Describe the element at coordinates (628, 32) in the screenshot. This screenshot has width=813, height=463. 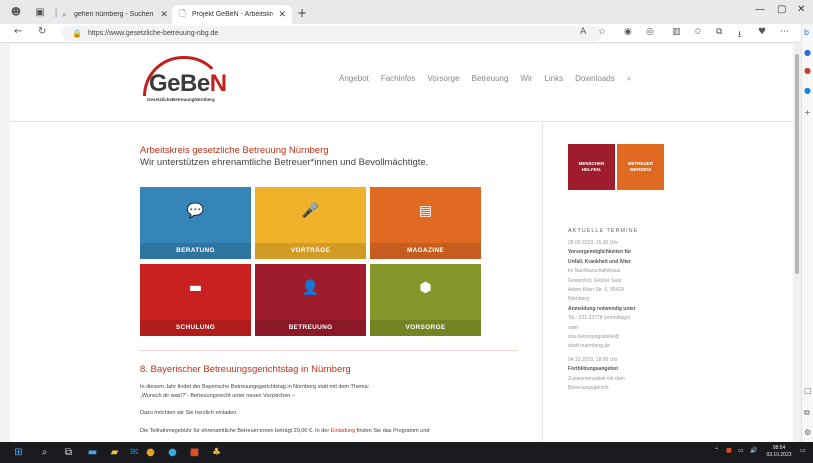
I see `extension-icon: ◉` at that location.